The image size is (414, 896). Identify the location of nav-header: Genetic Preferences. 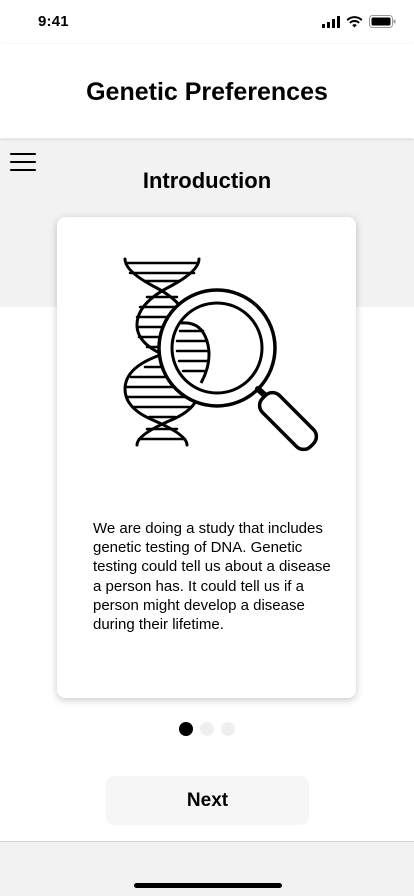
(207, 91).